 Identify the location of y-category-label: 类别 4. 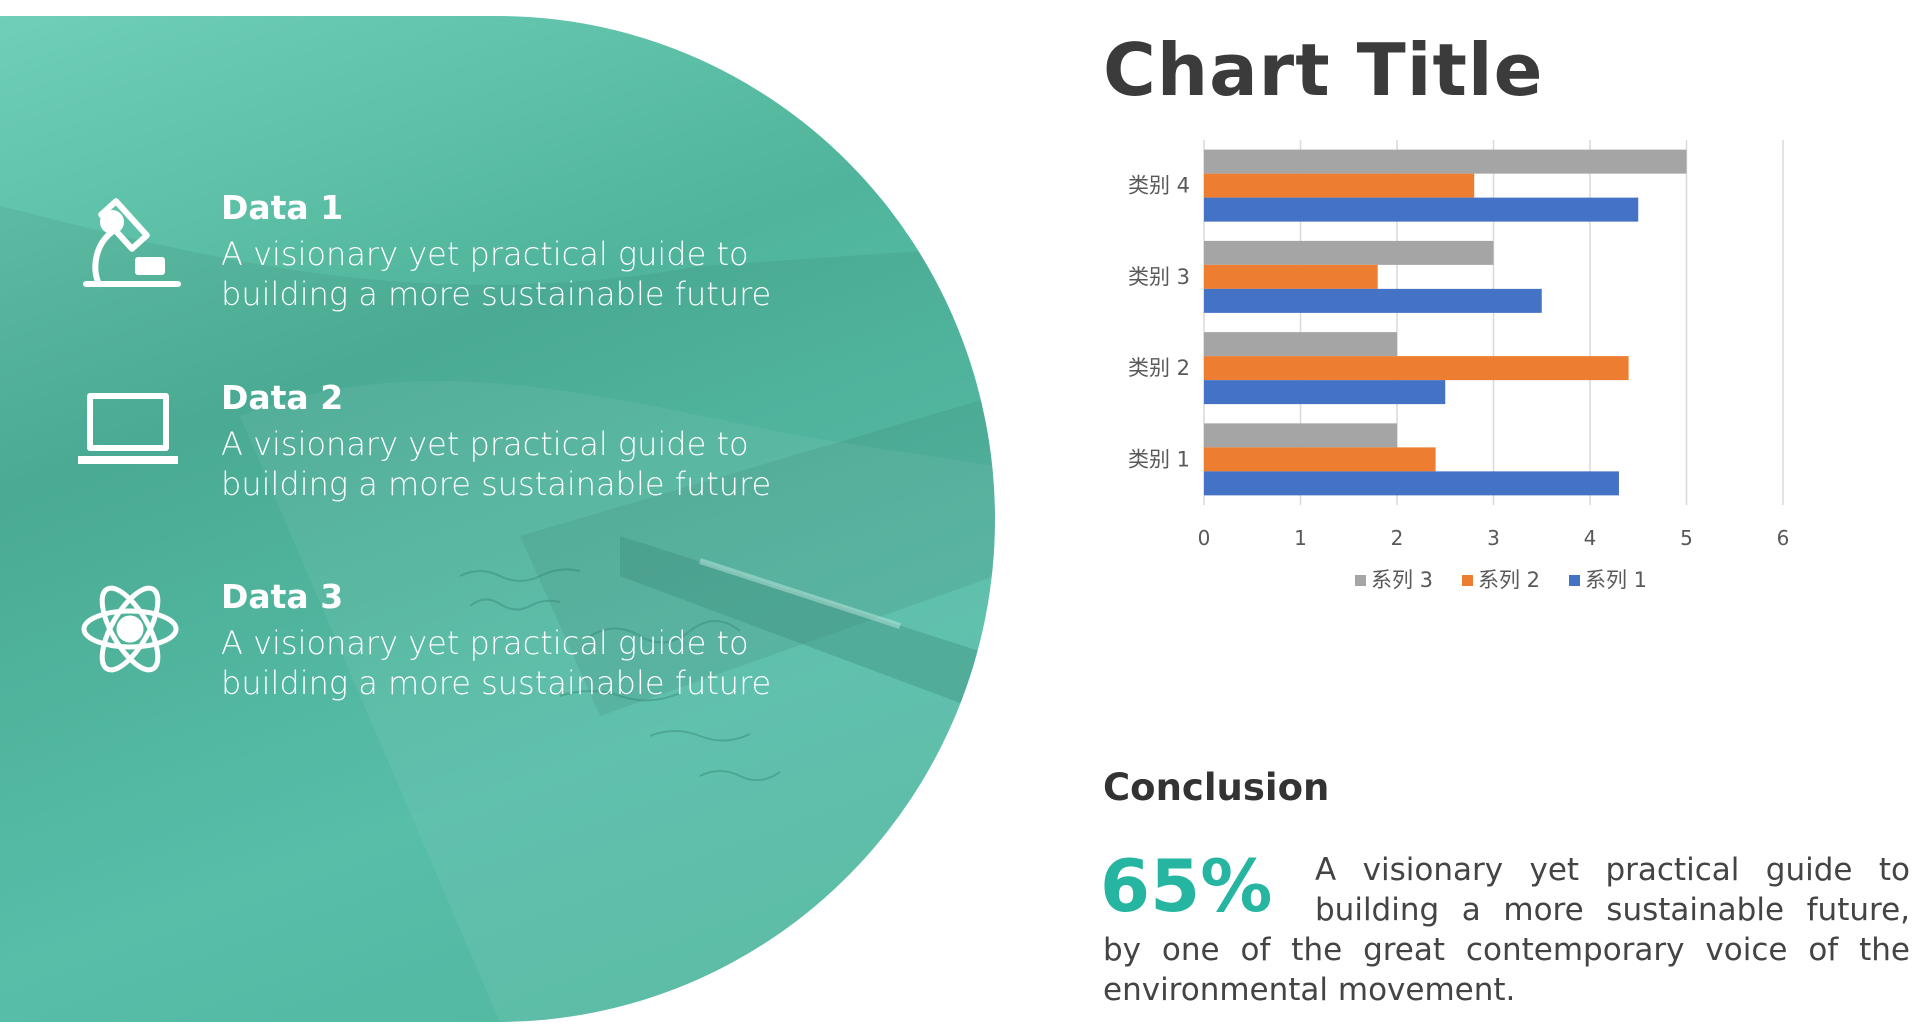
(1159, 186).